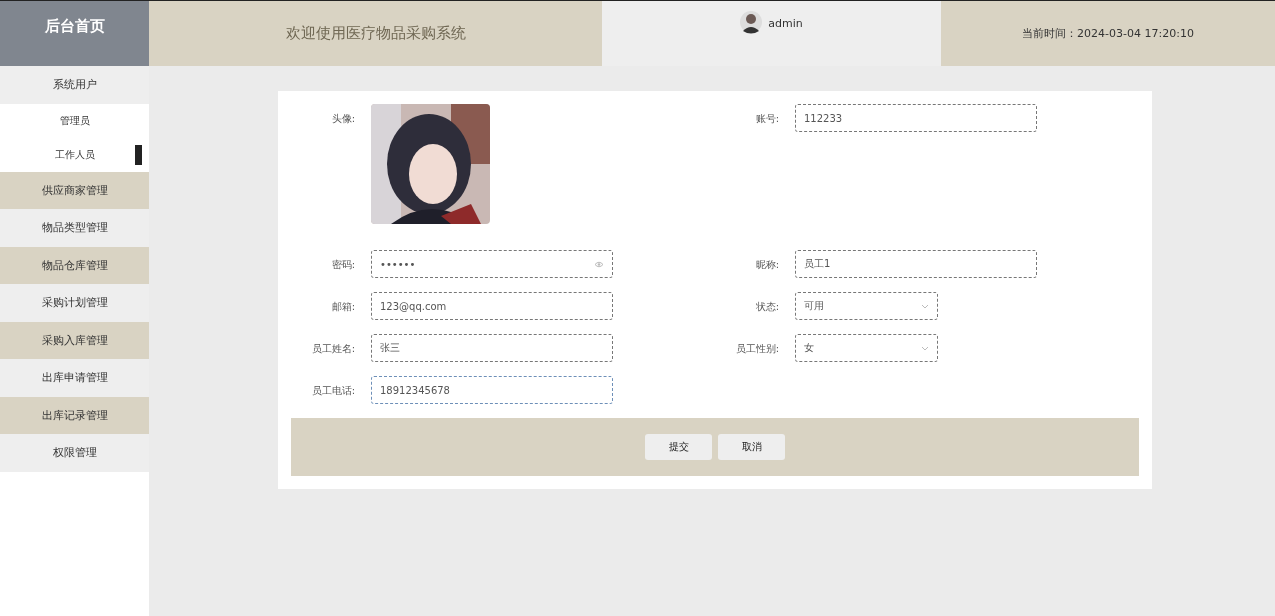 The image size is (1275, 616). Describe the element at coordinates (492, 348) in the screenshot. I see `text-field: 张三` at that location.